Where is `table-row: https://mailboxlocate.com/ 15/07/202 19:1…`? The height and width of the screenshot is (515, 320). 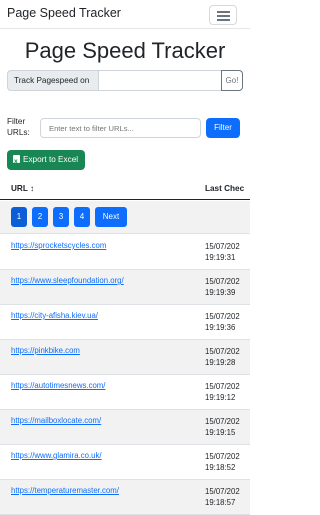 table-row: https://mailboxlocate.com/ 15/07/202 19:1… is located at coordinates (125, 427).